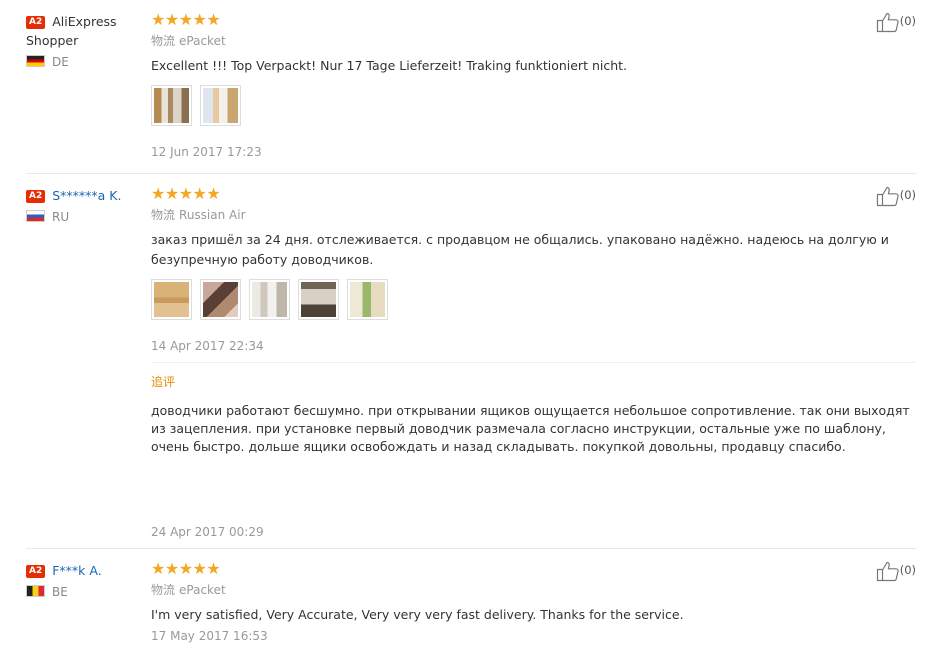  Describe the element at coordinates (61, 217) in the screenshot. I see `country-code: RU` at that location.